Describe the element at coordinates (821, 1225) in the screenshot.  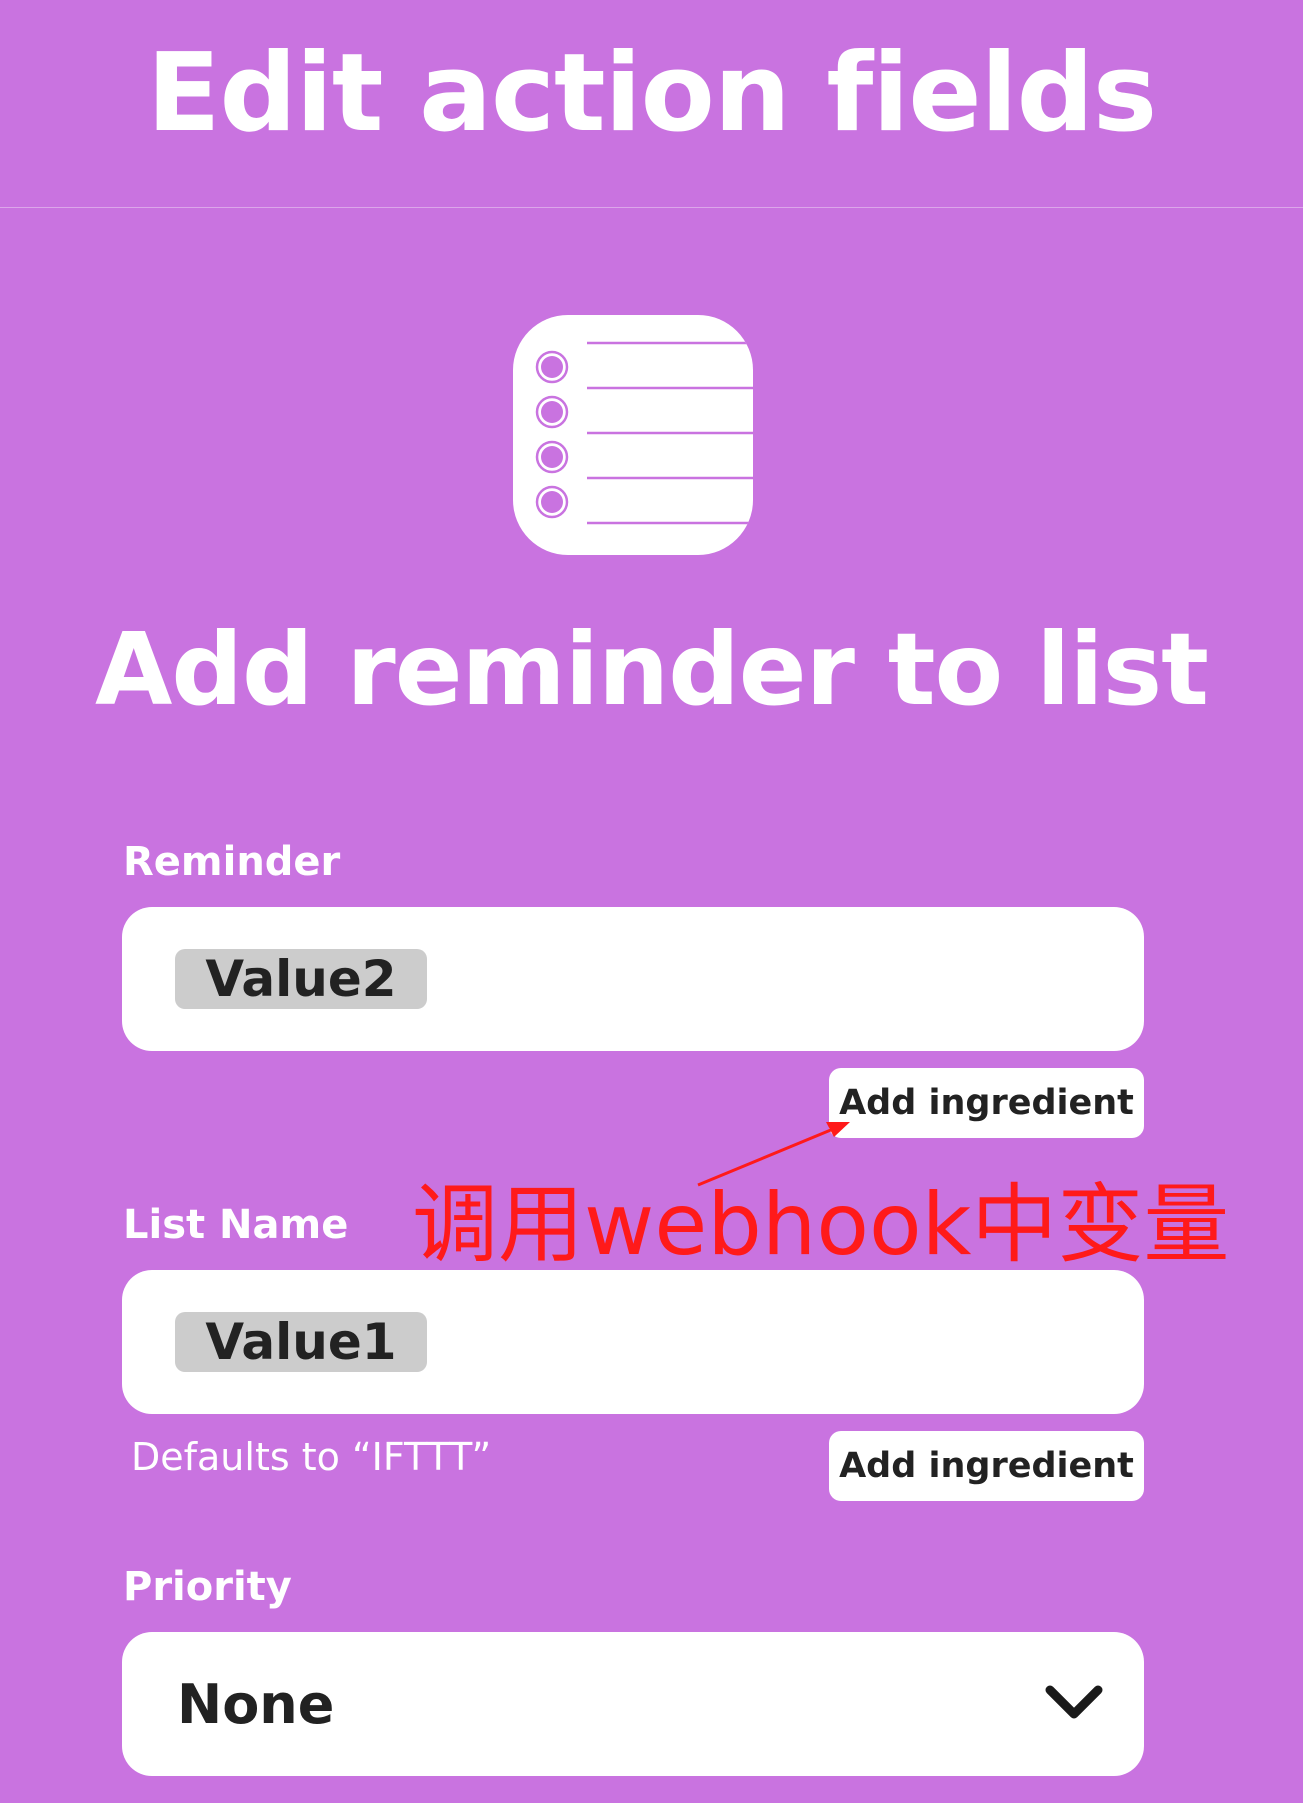
I see `annotation-text: 调用webhook中变量` at that location.